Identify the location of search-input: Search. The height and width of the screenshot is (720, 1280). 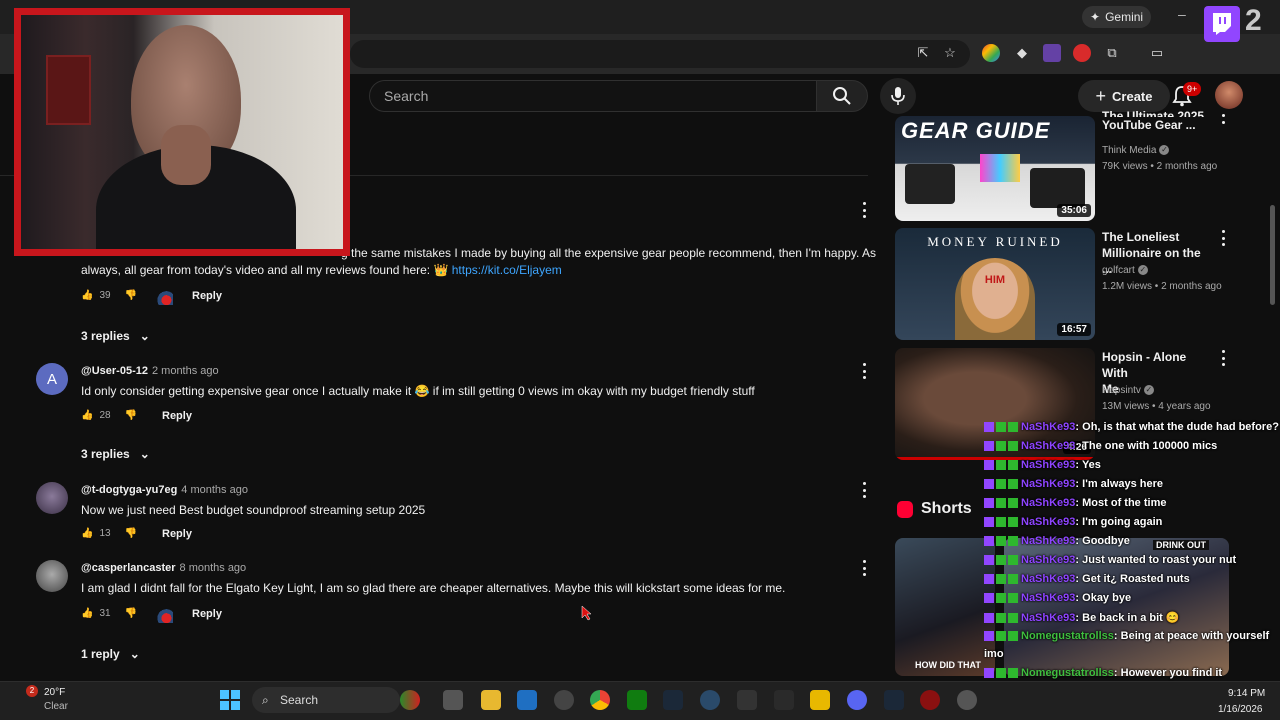
(593, 96).